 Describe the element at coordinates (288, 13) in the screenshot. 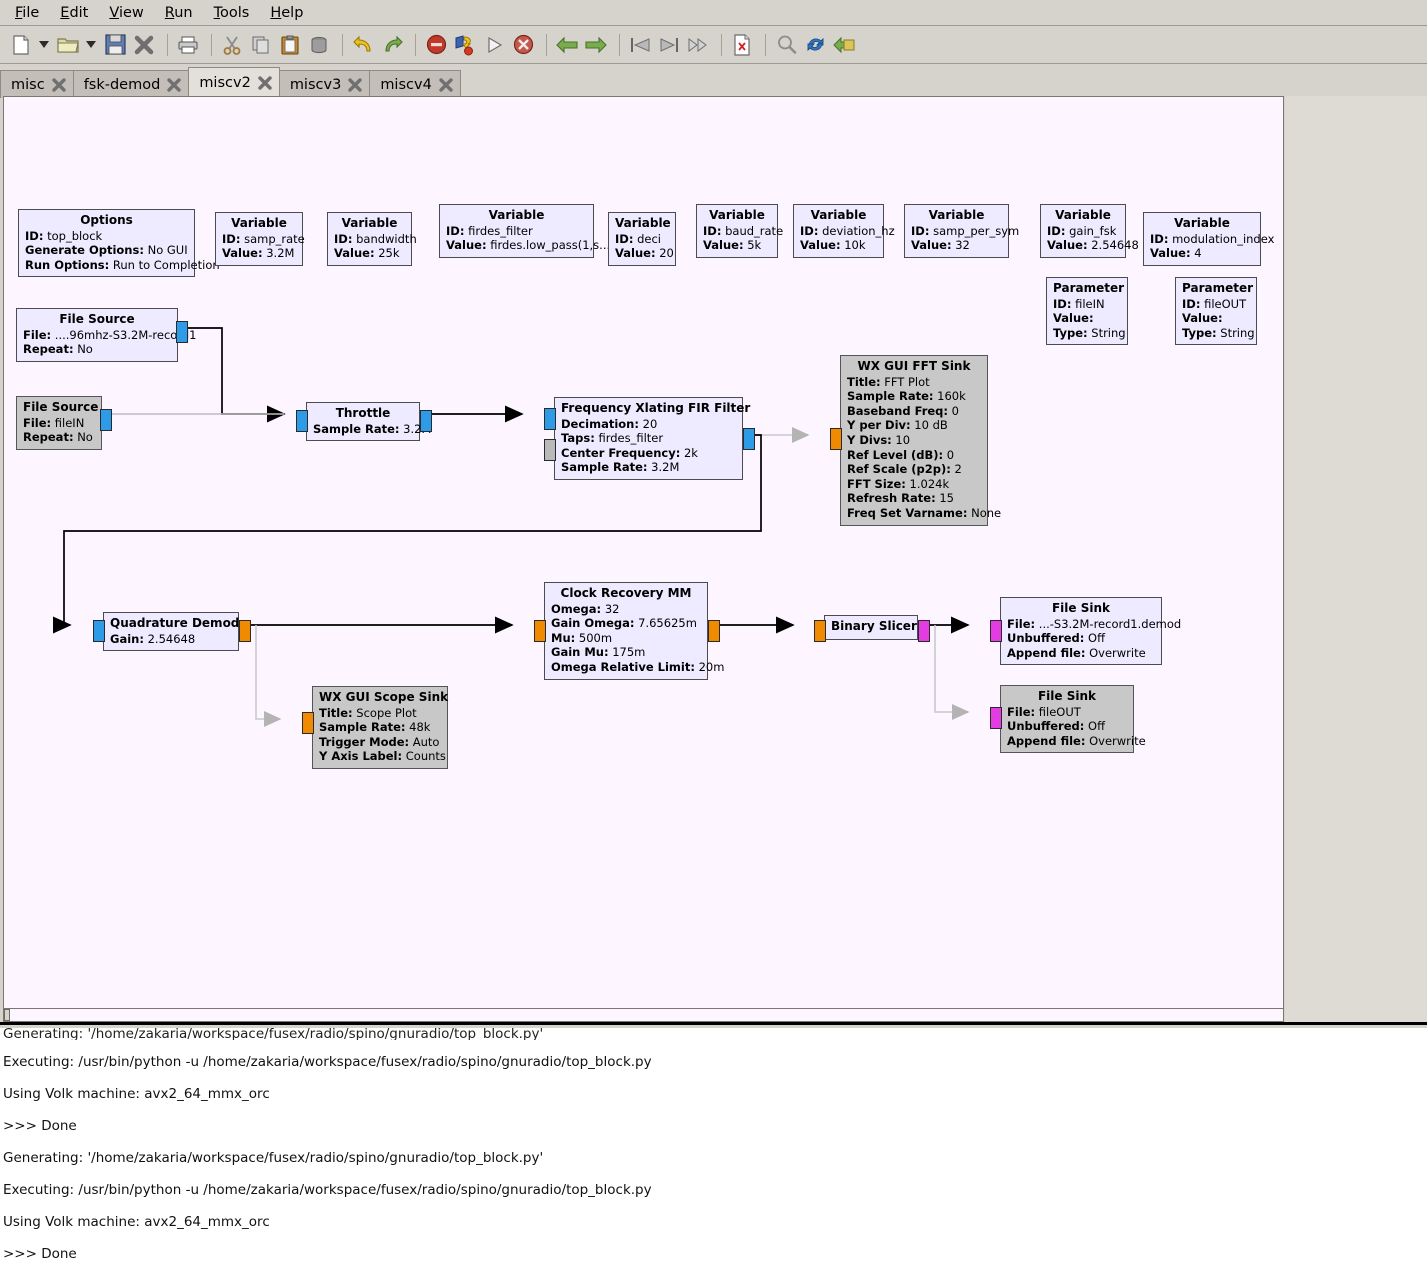

I see `menu-item-help: Help` at that location.